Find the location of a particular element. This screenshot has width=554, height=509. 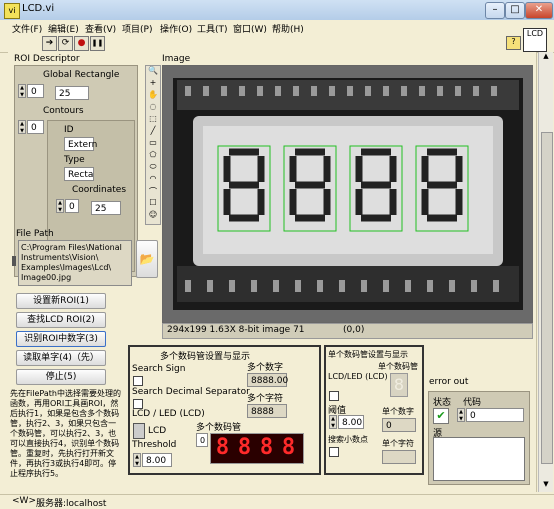

vertical-scrollbar: ▲ ▼ is located at coordinates (545, 272).